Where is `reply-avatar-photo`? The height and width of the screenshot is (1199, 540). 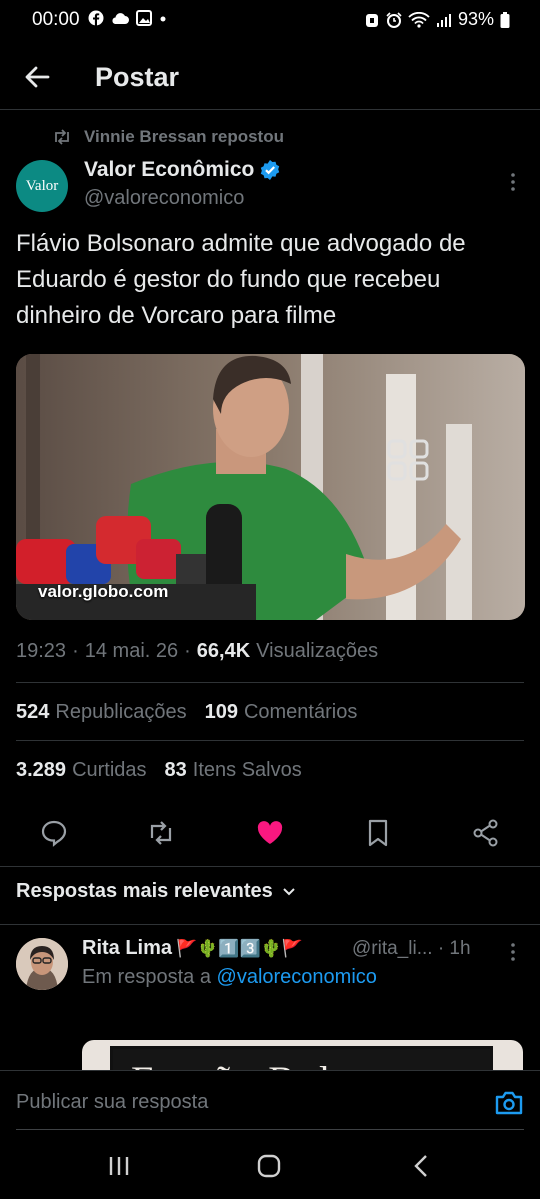
reply-avatar-photo is located at coordinates (42, 964).